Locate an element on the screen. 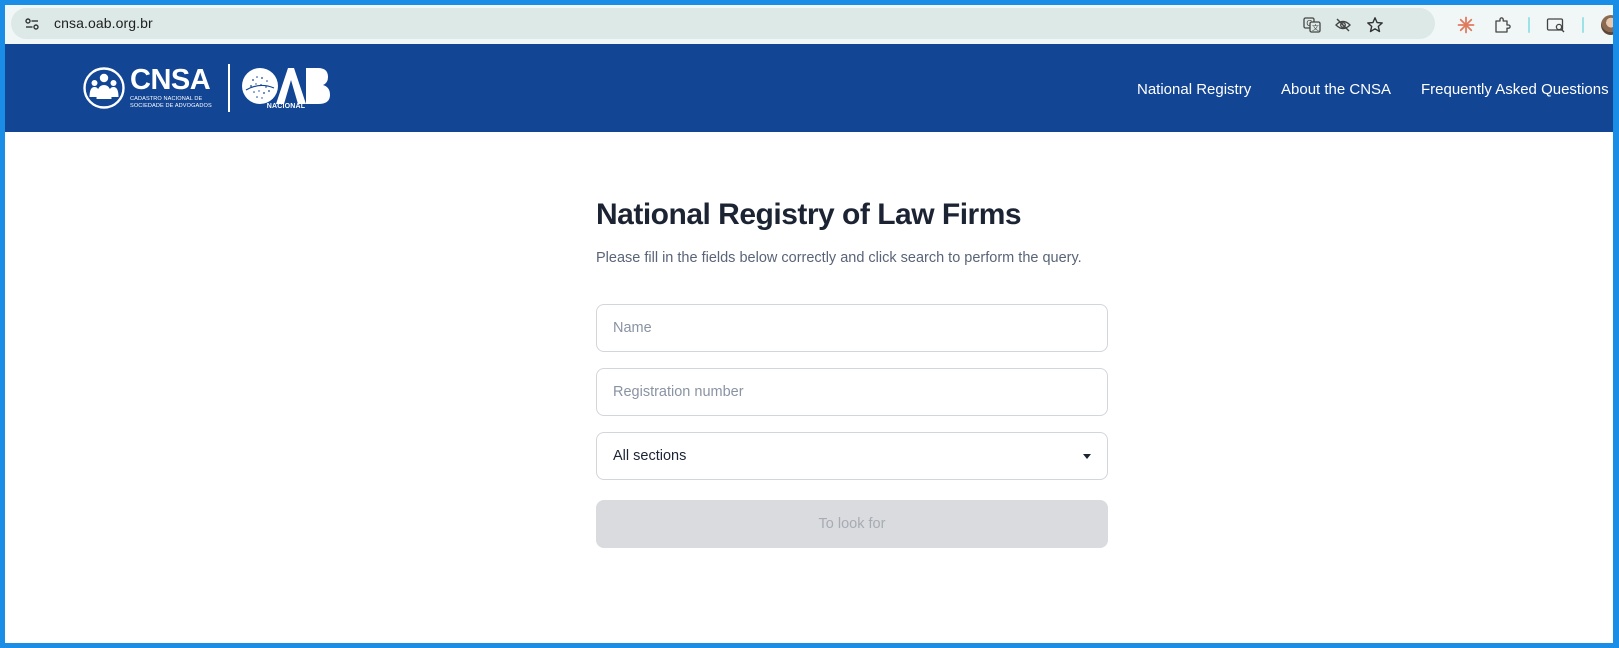 This screenshot has width=1619, height=648. search-button: To look for is located at coordinates (852, 524).